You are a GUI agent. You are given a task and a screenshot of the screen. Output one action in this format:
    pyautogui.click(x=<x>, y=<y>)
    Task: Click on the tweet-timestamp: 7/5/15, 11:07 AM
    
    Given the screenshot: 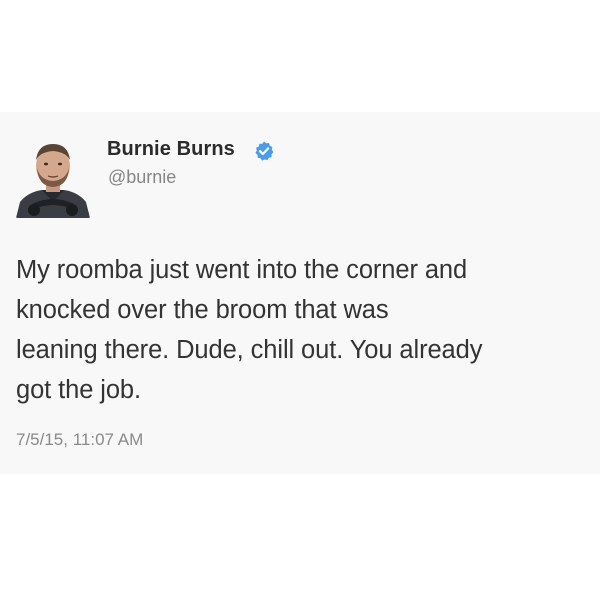 What is the action you would take?
    pyautogui.click(x=79, y=440)
    